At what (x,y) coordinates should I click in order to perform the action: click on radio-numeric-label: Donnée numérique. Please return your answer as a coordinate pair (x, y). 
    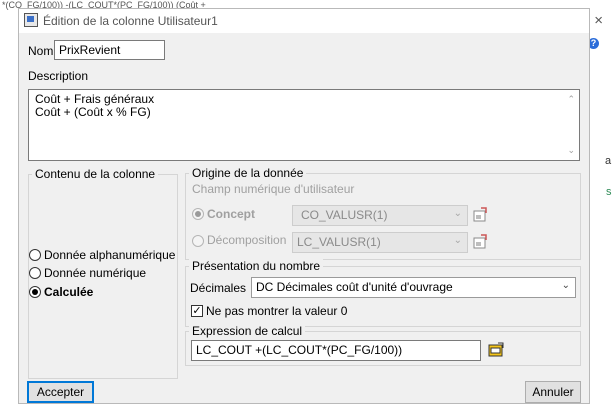
    Looking at the image, I should click on (95, 273).